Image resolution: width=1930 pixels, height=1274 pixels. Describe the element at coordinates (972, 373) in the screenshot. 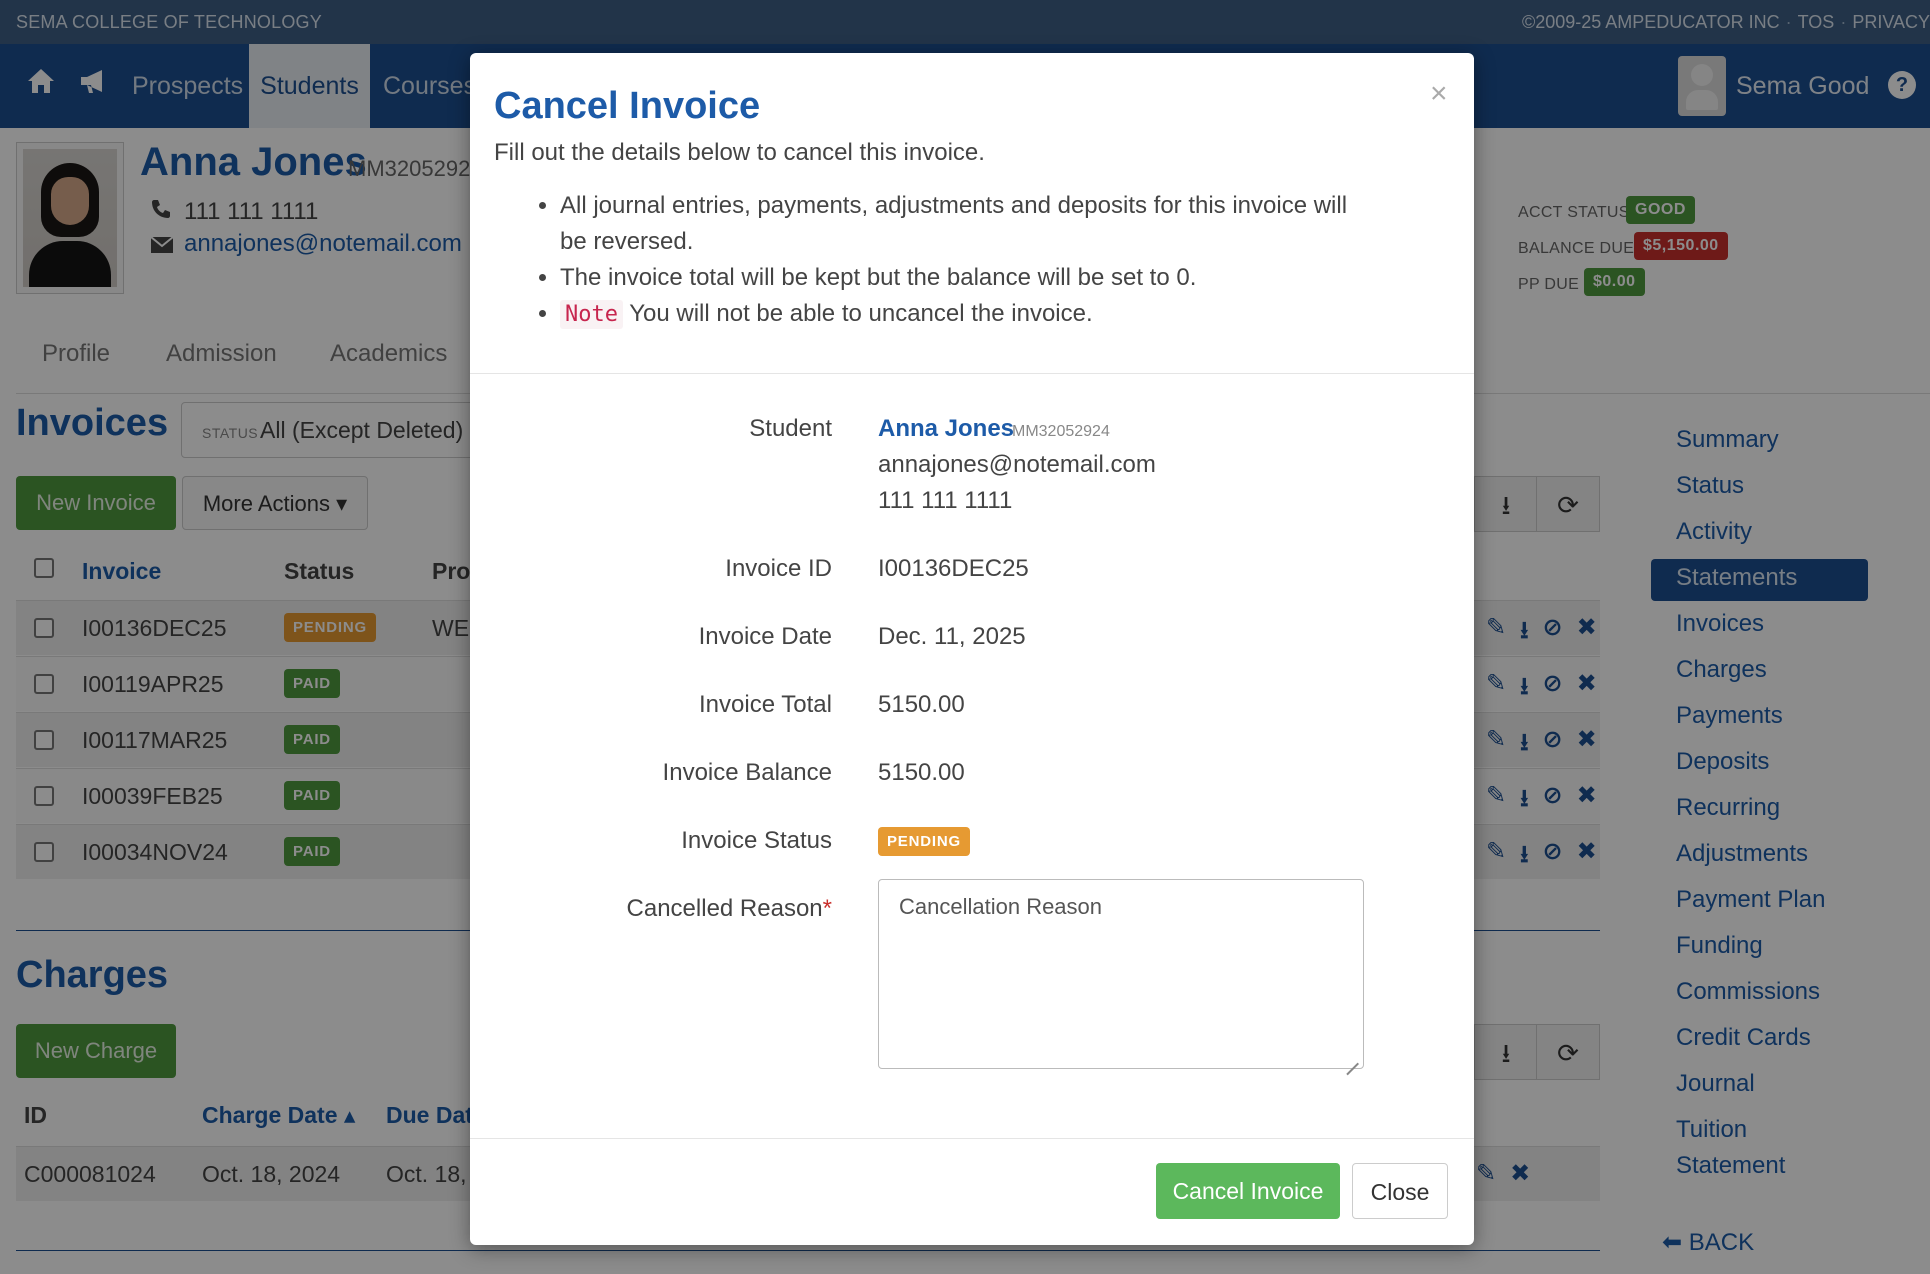

I see `modal-header-divider` at that location.